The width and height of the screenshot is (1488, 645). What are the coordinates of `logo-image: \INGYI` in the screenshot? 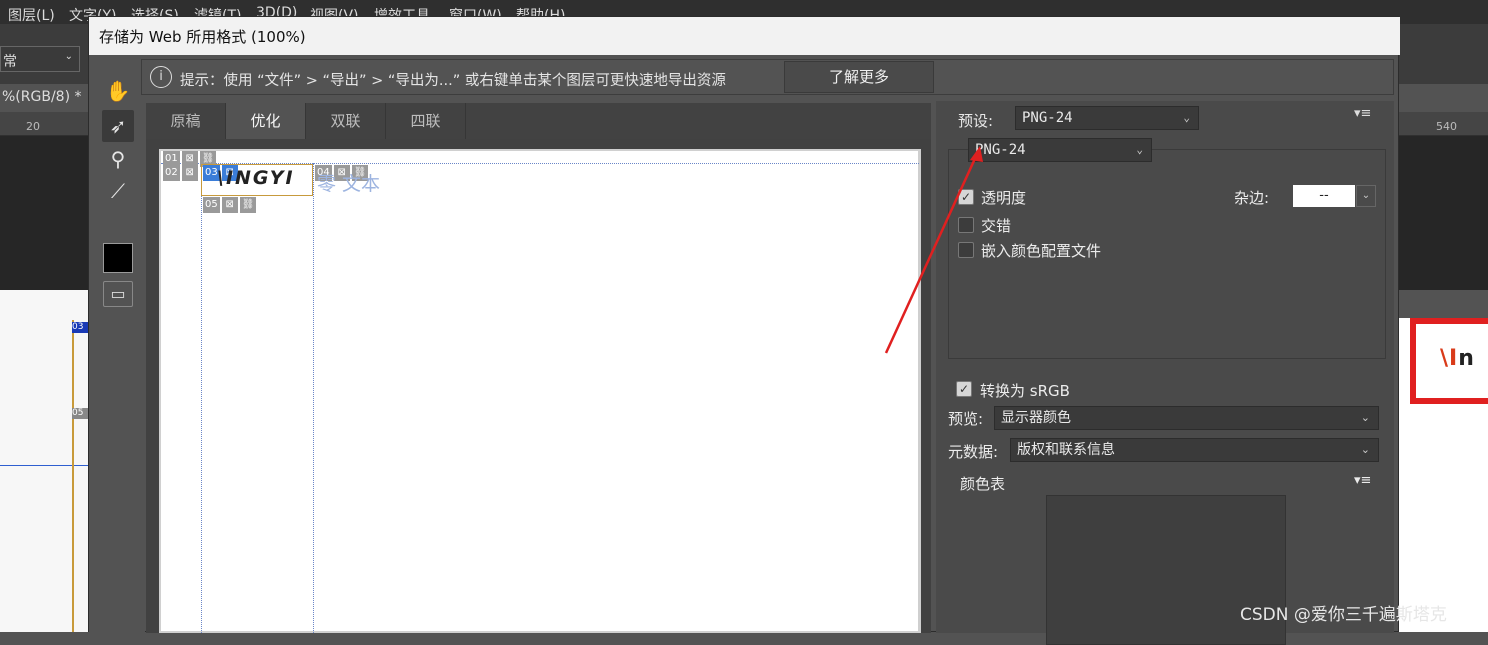 It's located at (256, 178).